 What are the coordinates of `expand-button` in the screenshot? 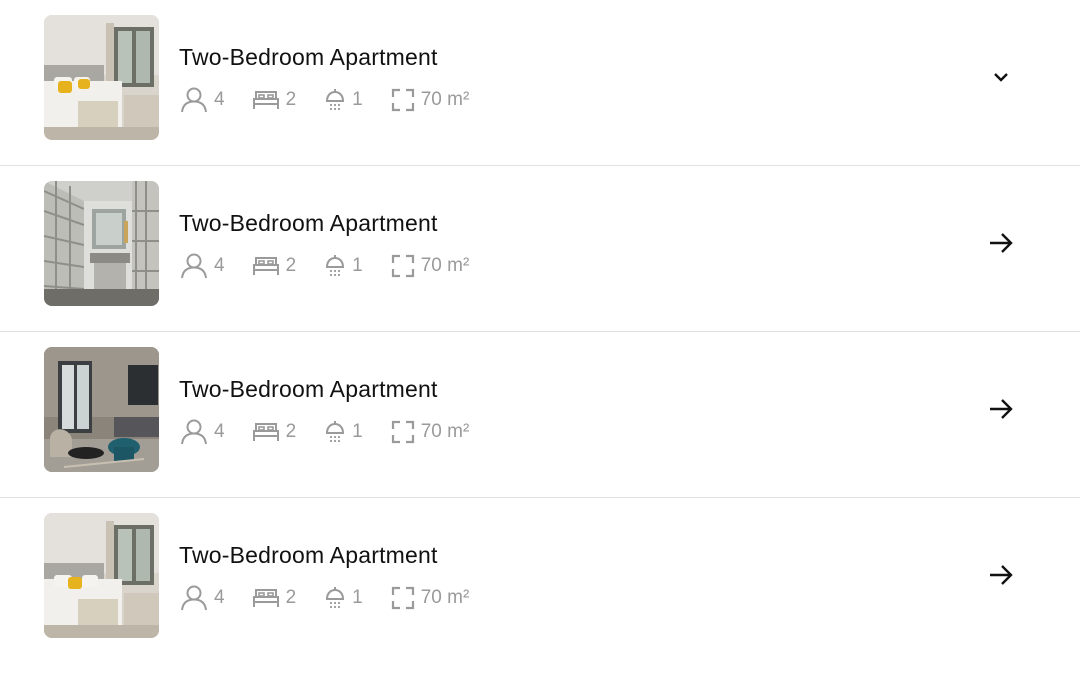 It's located at (1001, 77).